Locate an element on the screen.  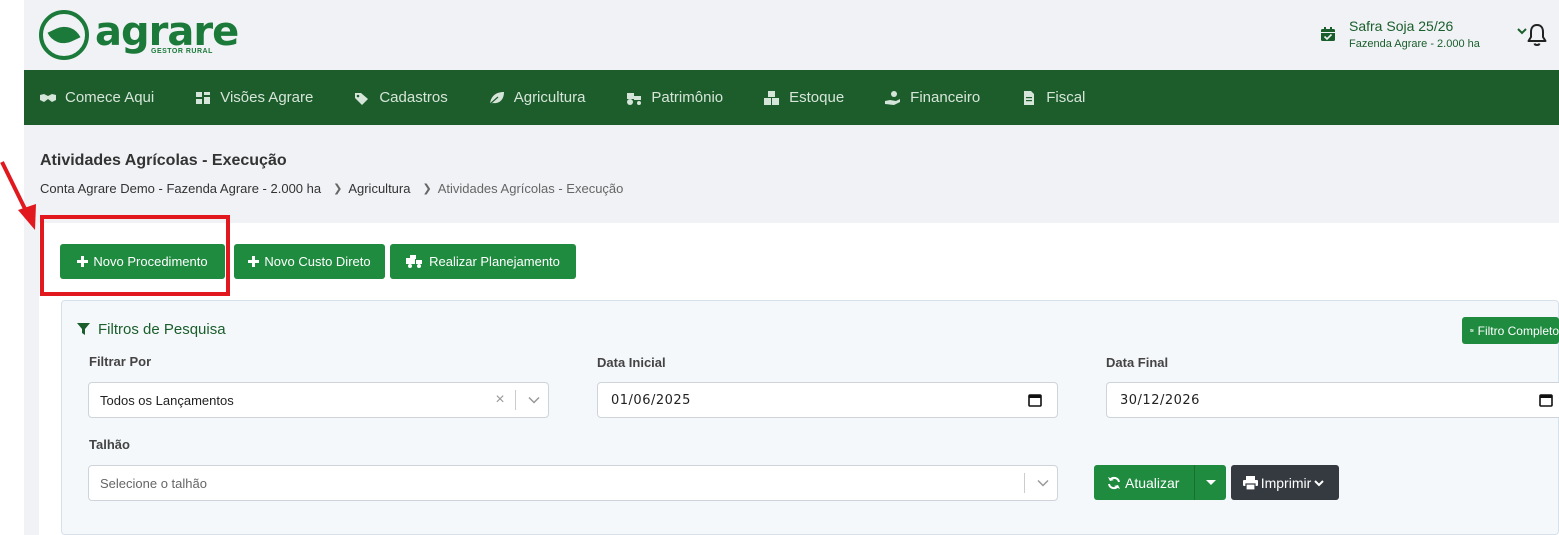
nav-item-label: Estoque is located at coordinates (817, 97).